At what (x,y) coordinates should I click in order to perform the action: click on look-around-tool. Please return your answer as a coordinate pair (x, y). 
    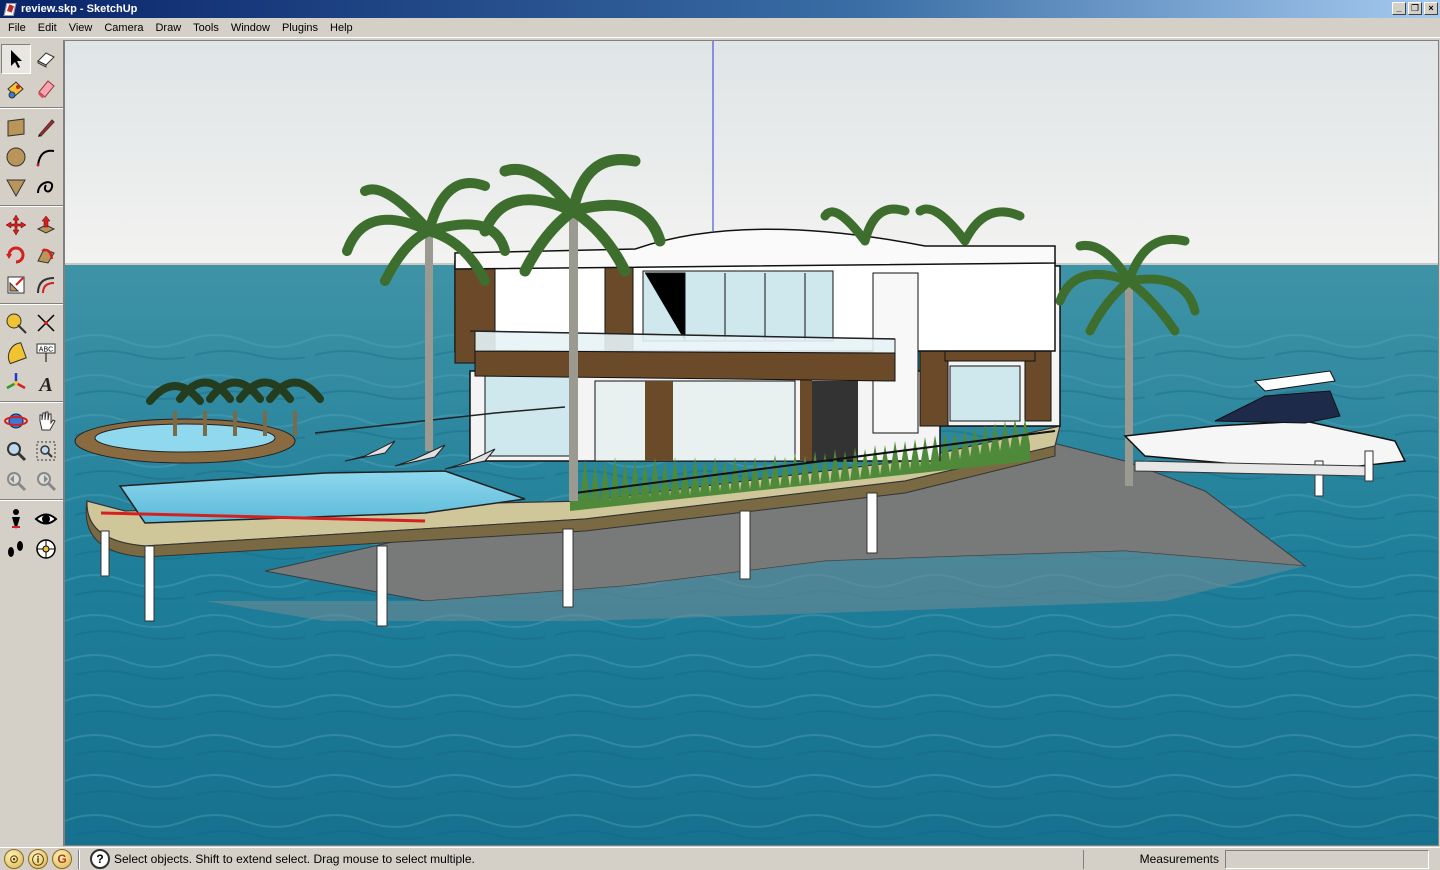
    Looking at the image, I should click on (46, 519).